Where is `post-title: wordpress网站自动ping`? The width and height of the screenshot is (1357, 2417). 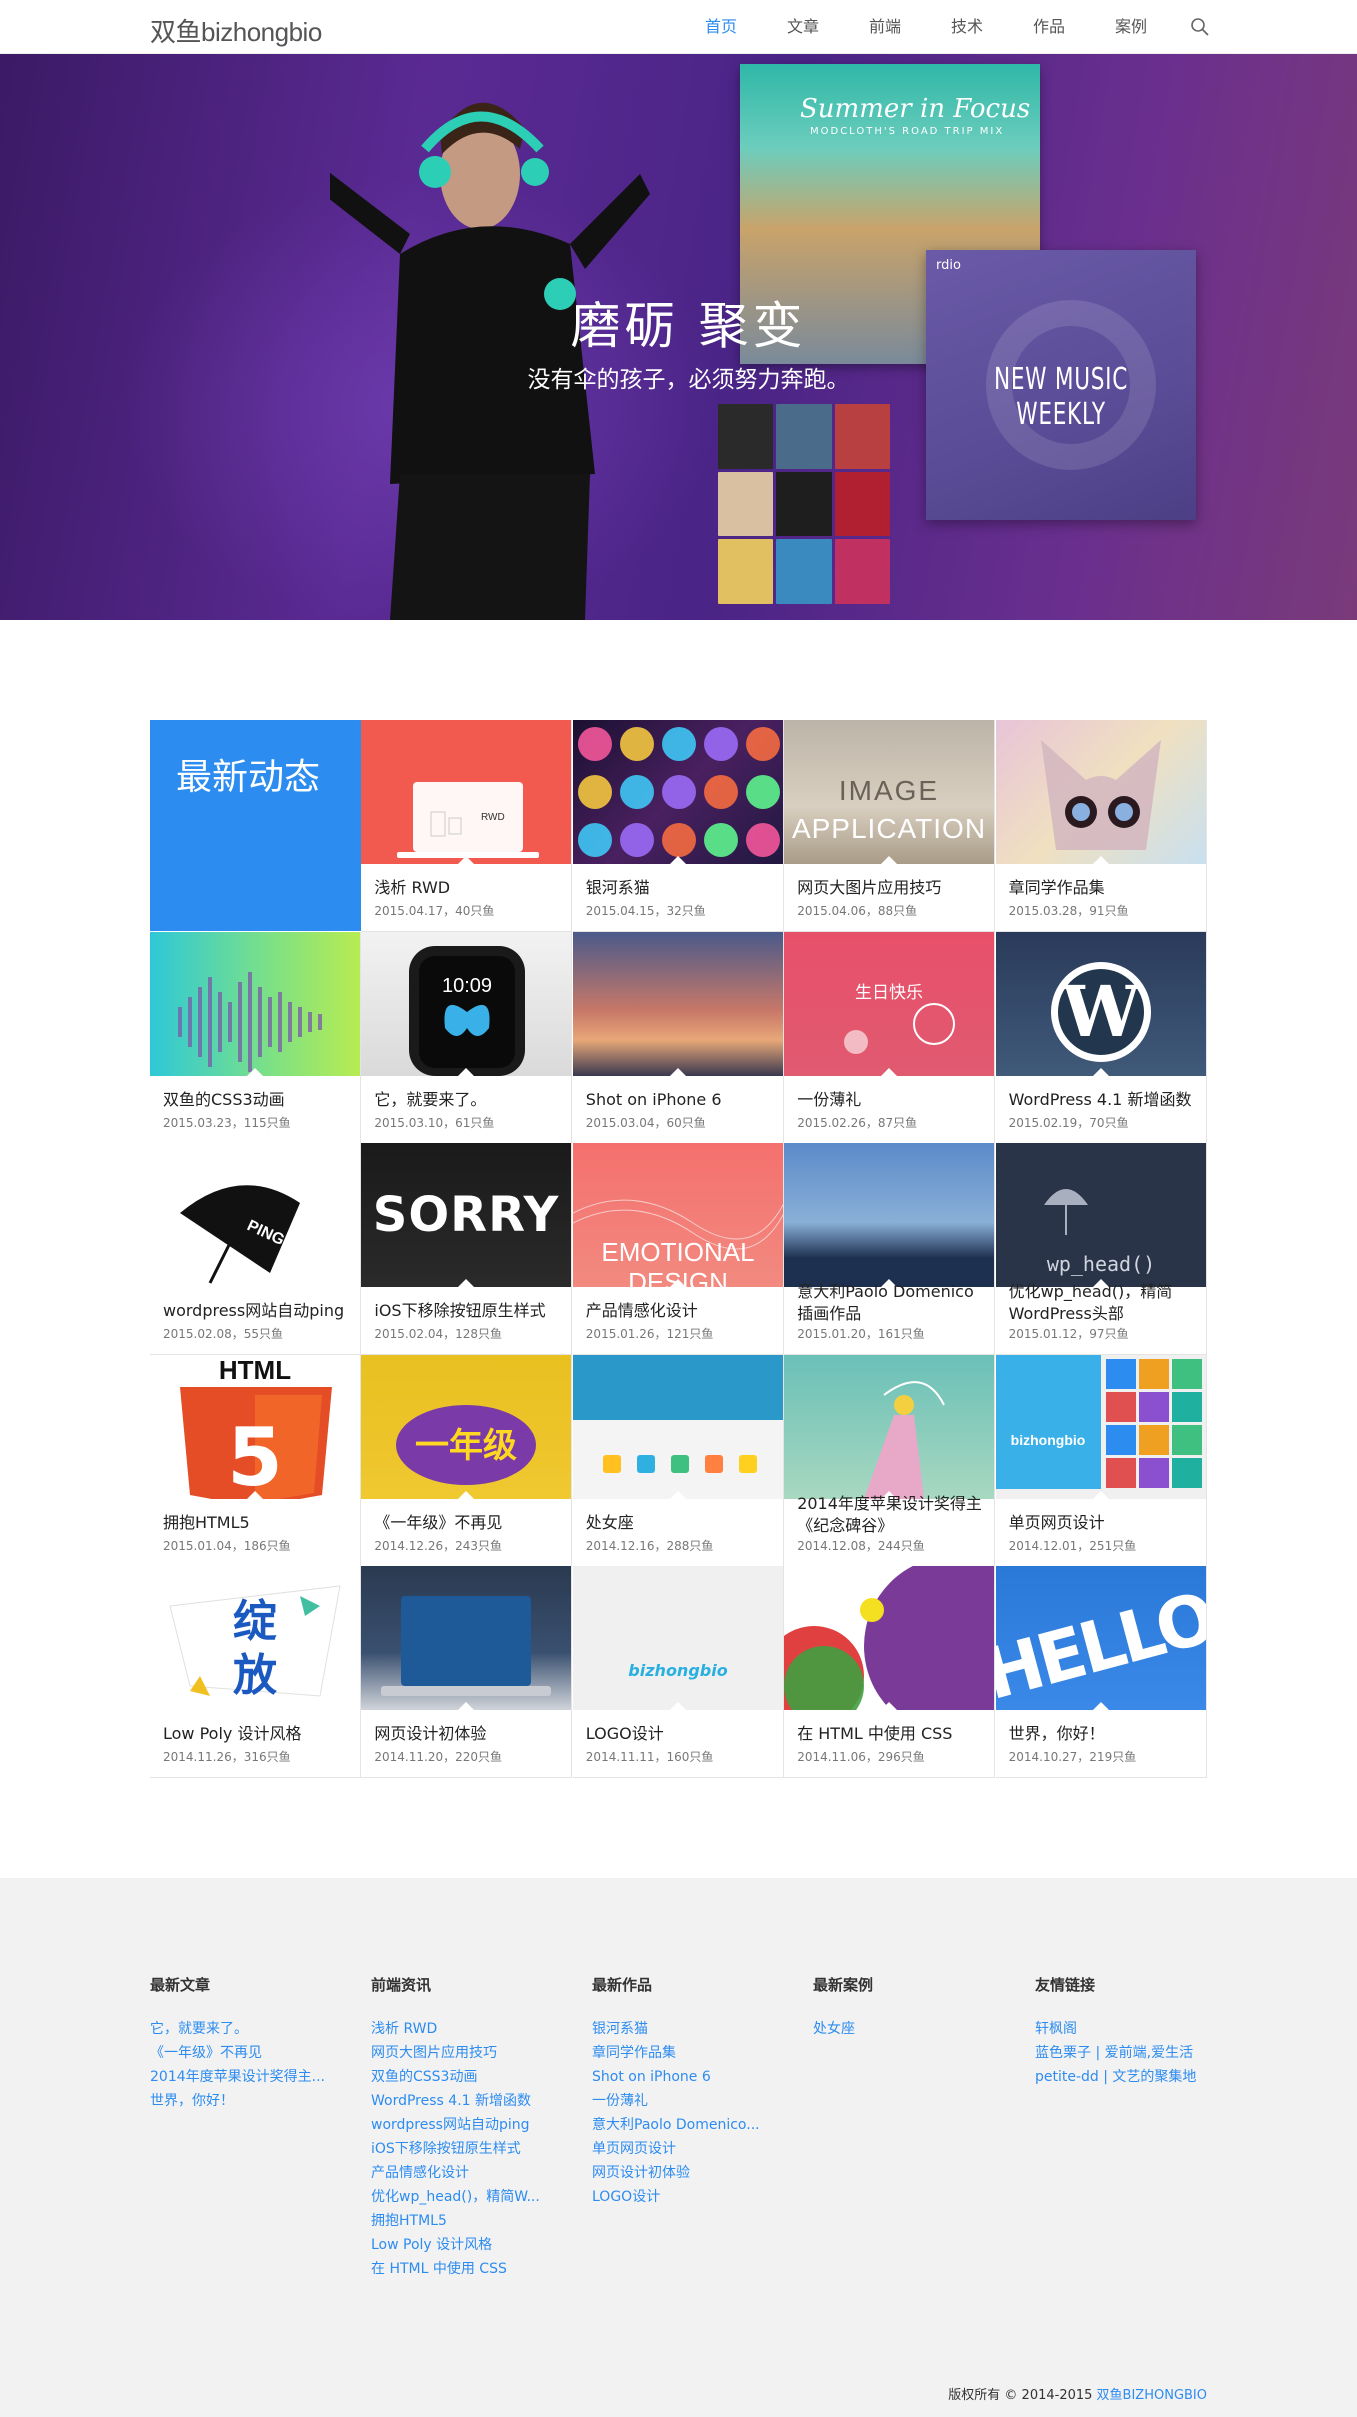
post-title: wordpress网站自动ping is located at coordinates (258, 1311).